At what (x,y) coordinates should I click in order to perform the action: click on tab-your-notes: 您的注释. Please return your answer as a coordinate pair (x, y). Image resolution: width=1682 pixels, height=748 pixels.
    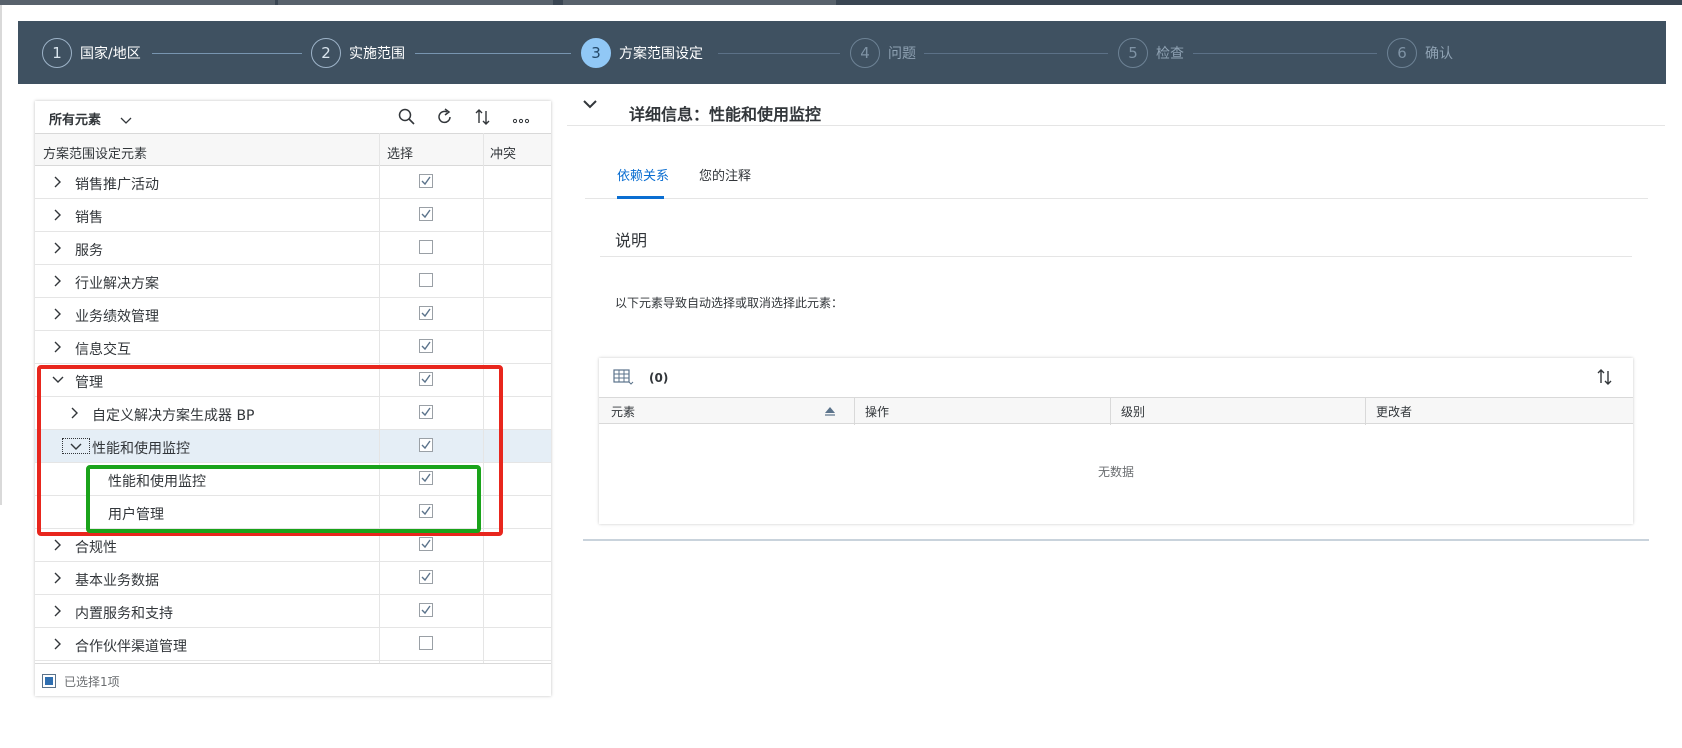
    Looking at the image, I should click on (725, 174).